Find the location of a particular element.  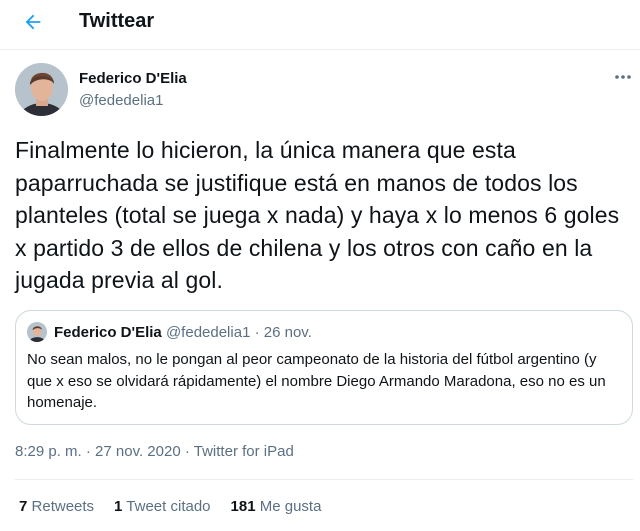

retweets-stat: 7 Retweets is located at coordinates (56, 506).